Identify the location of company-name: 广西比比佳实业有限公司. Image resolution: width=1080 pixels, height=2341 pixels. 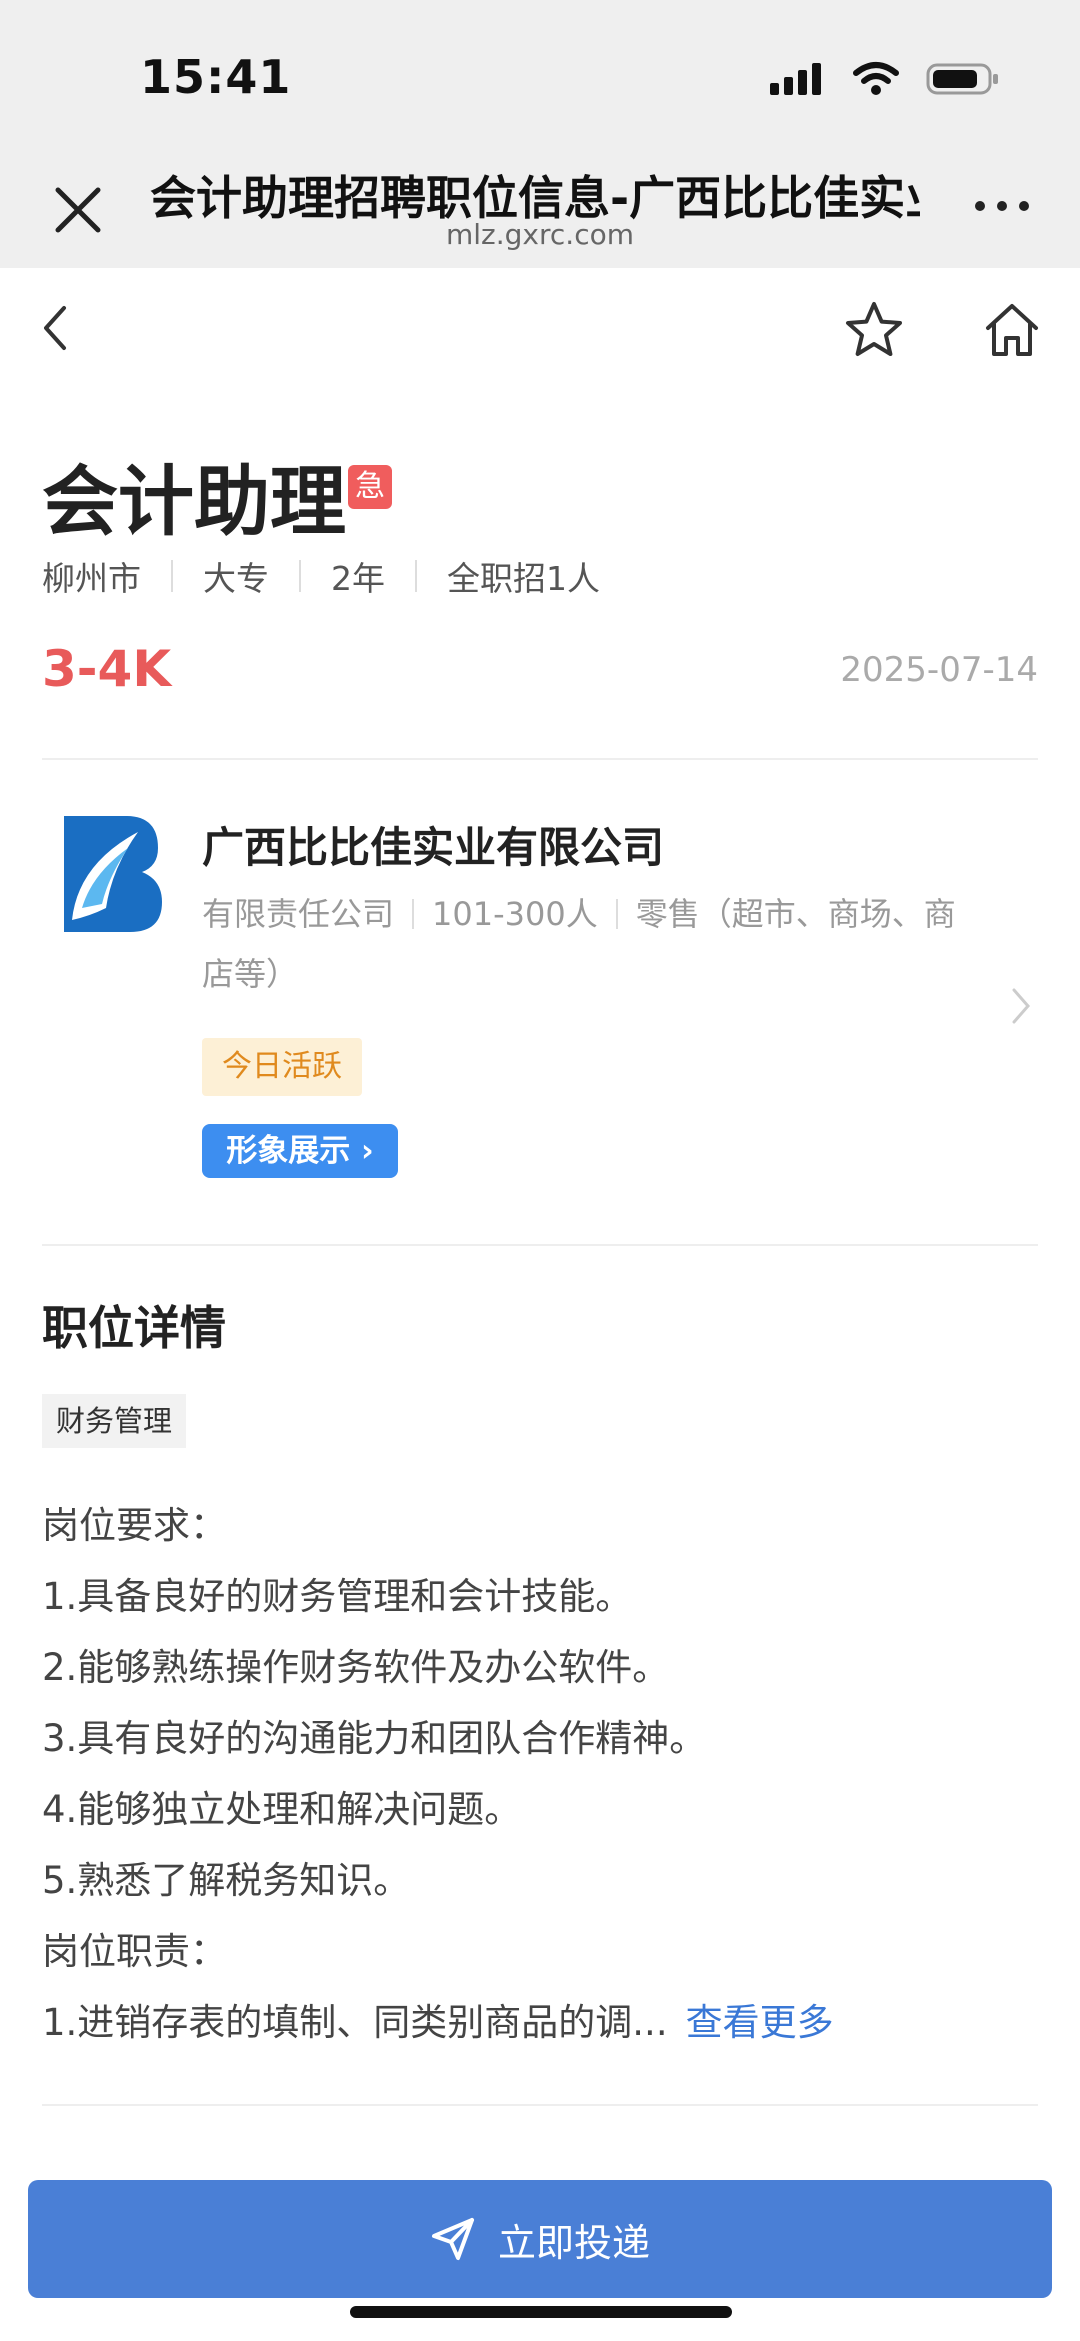
(433, 847).